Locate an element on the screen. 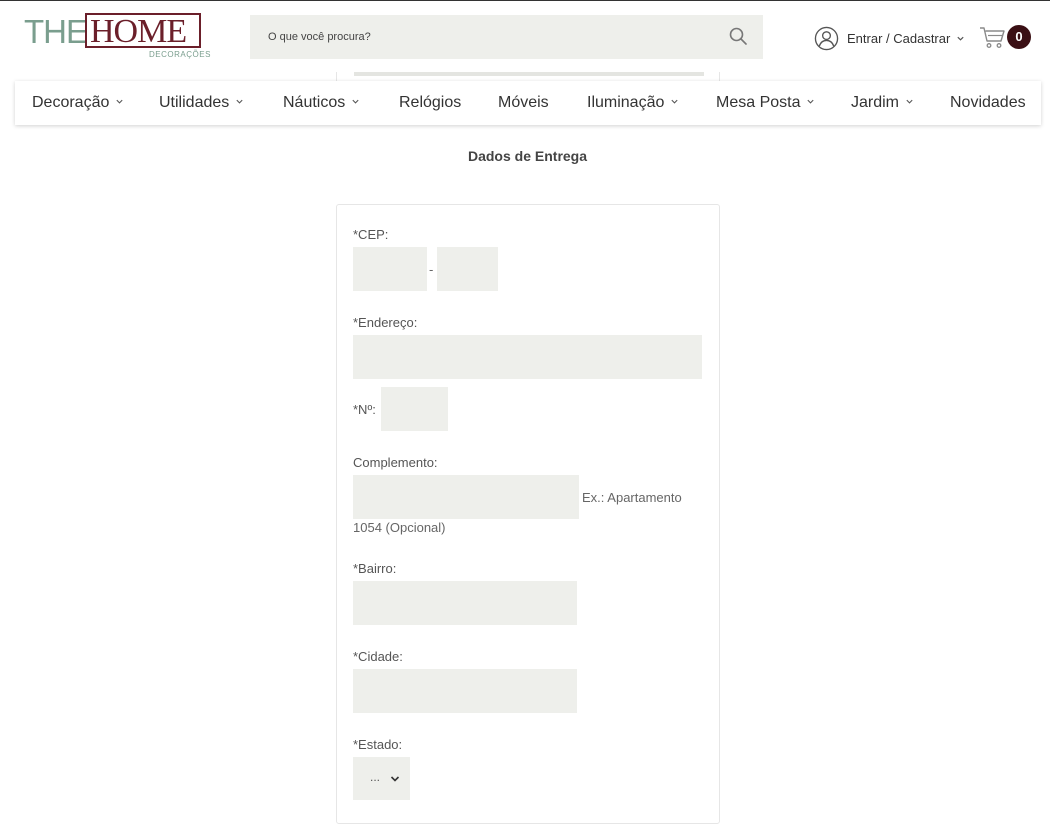 Image resolution: width=1050 pixels, height=824 pixels. user-icon is located at coordinates (826, 38).